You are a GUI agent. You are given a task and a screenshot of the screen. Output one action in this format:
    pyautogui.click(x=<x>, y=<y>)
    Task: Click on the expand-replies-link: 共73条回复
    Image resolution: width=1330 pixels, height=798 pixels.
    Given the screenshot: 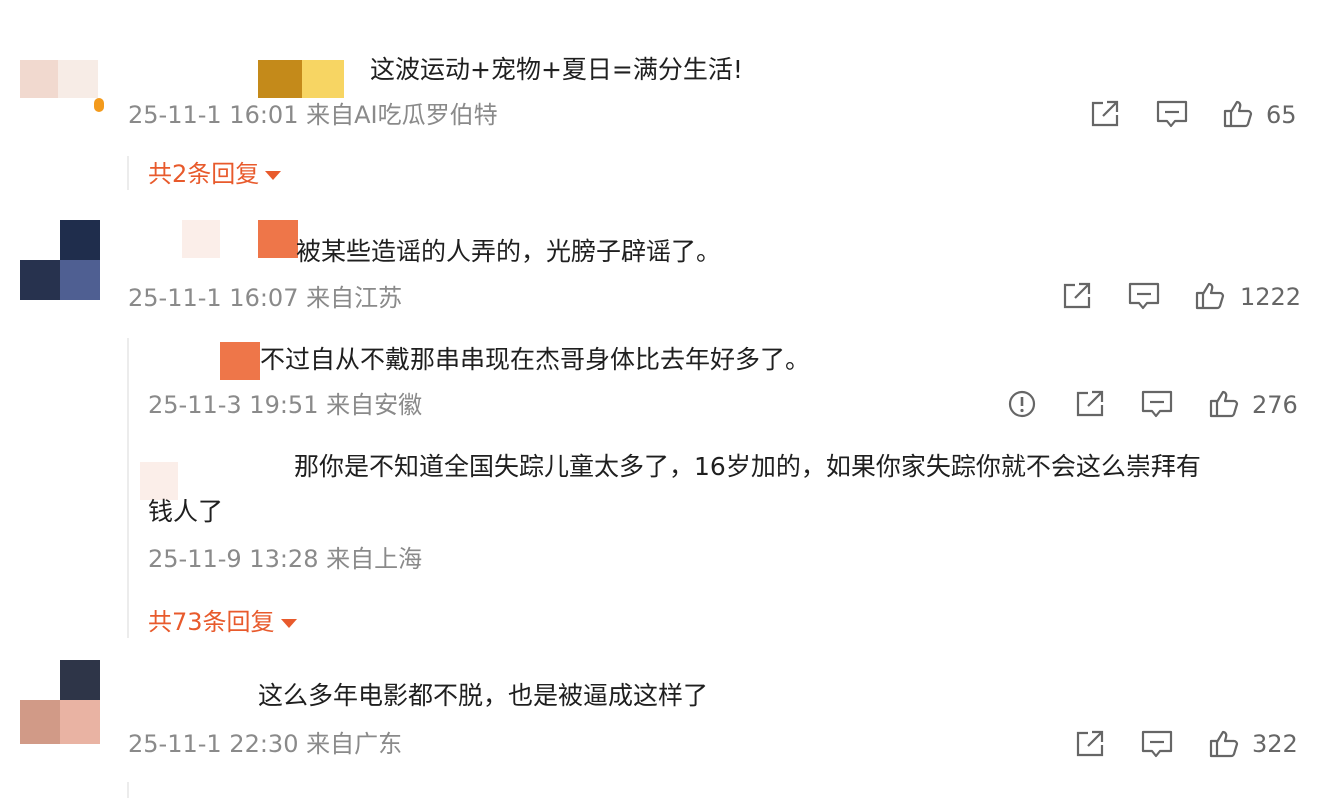 What is the action you would take?
    pyautogui.click(x=222, y=622)
    